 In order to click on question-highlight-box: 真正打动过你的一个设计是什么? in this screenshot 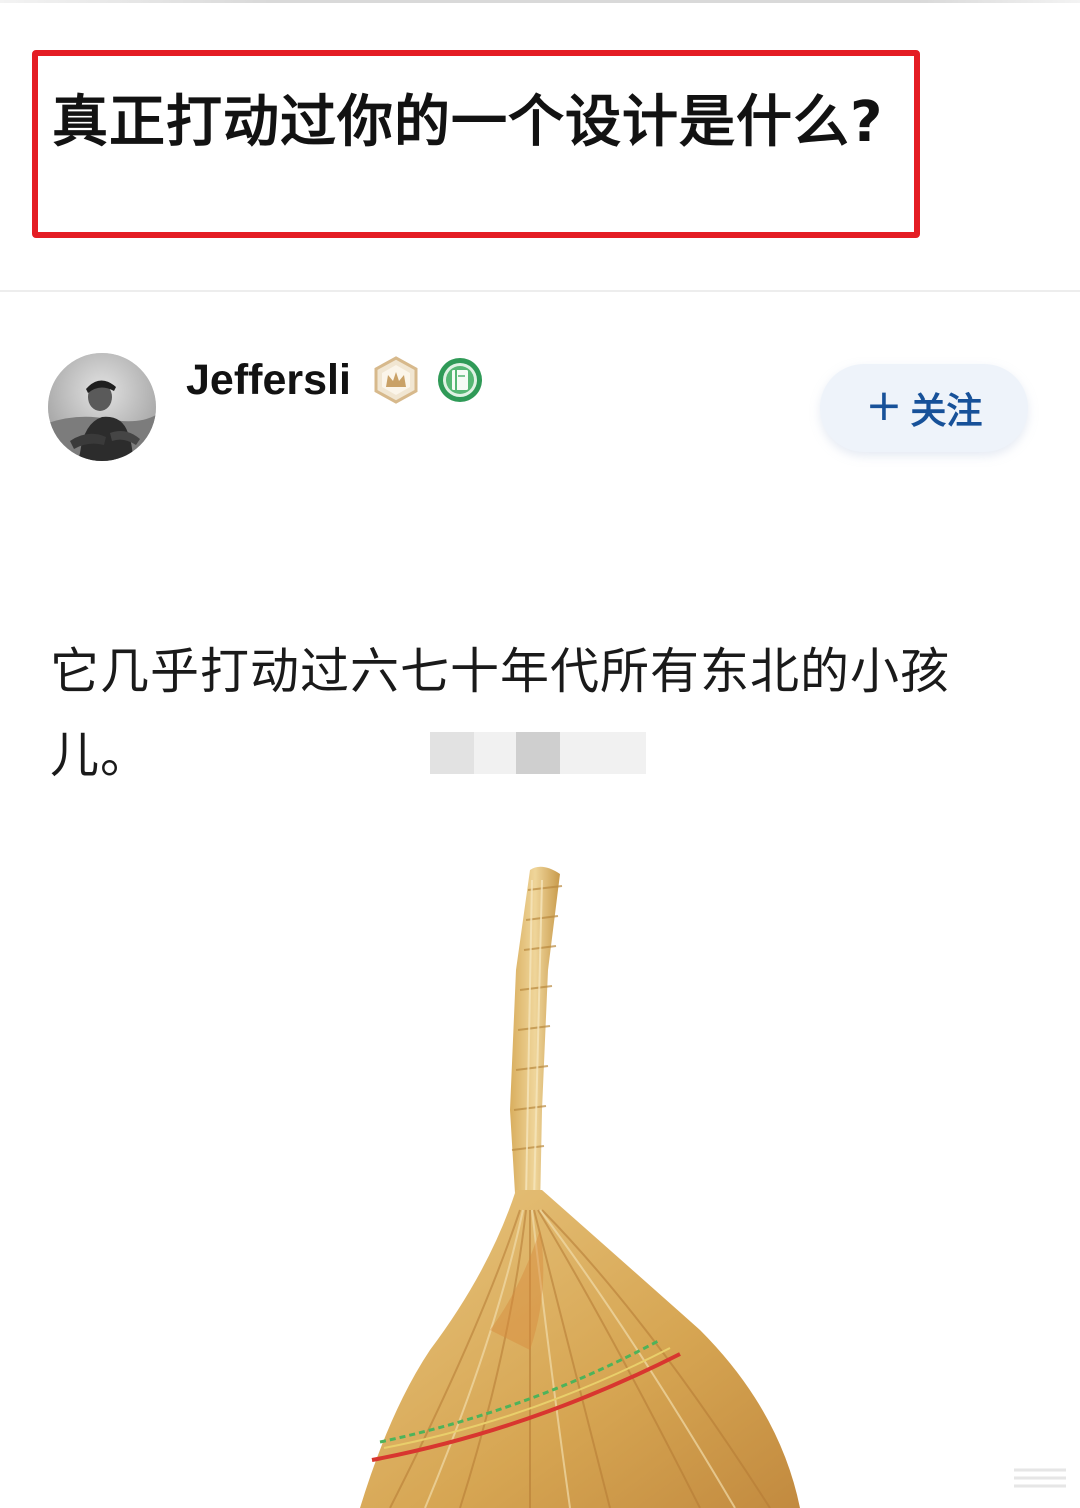, I will do `click(476, 144)`.